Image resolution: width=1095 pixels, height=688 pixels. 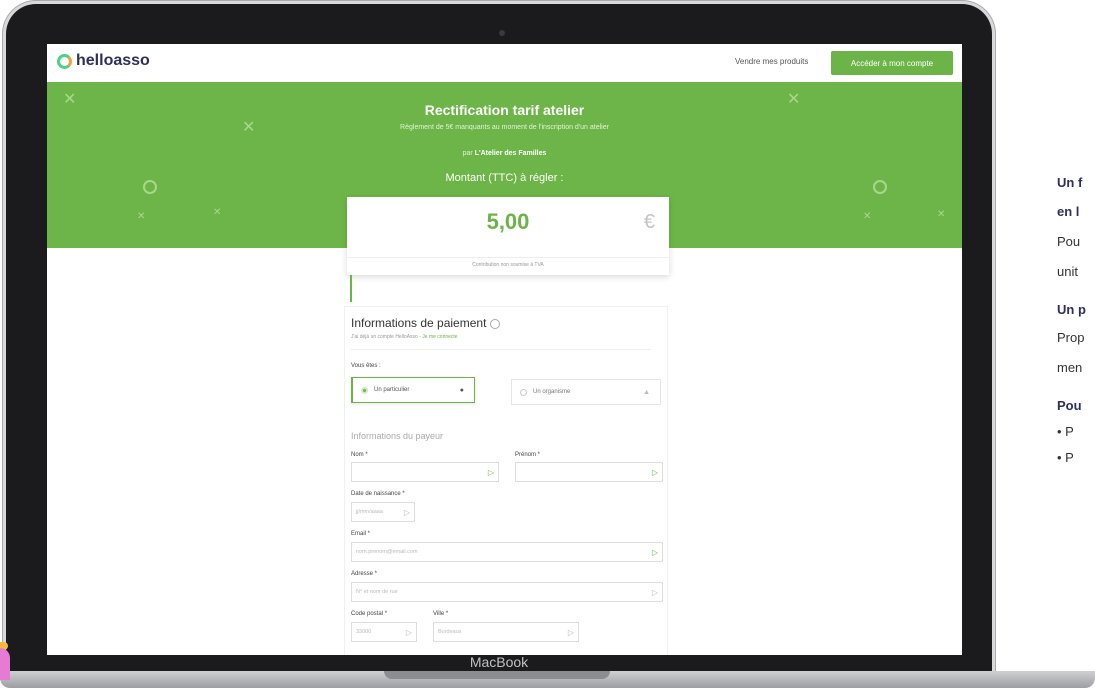 I want to click on laptop-notch, so click(x=497, y=675).